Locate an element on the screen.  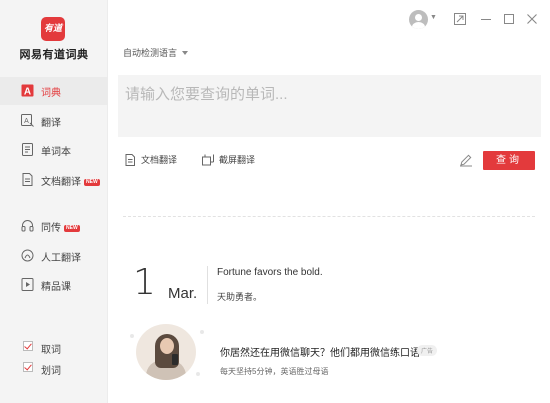
check-label: 划词 is located at coordinates (51, 371).